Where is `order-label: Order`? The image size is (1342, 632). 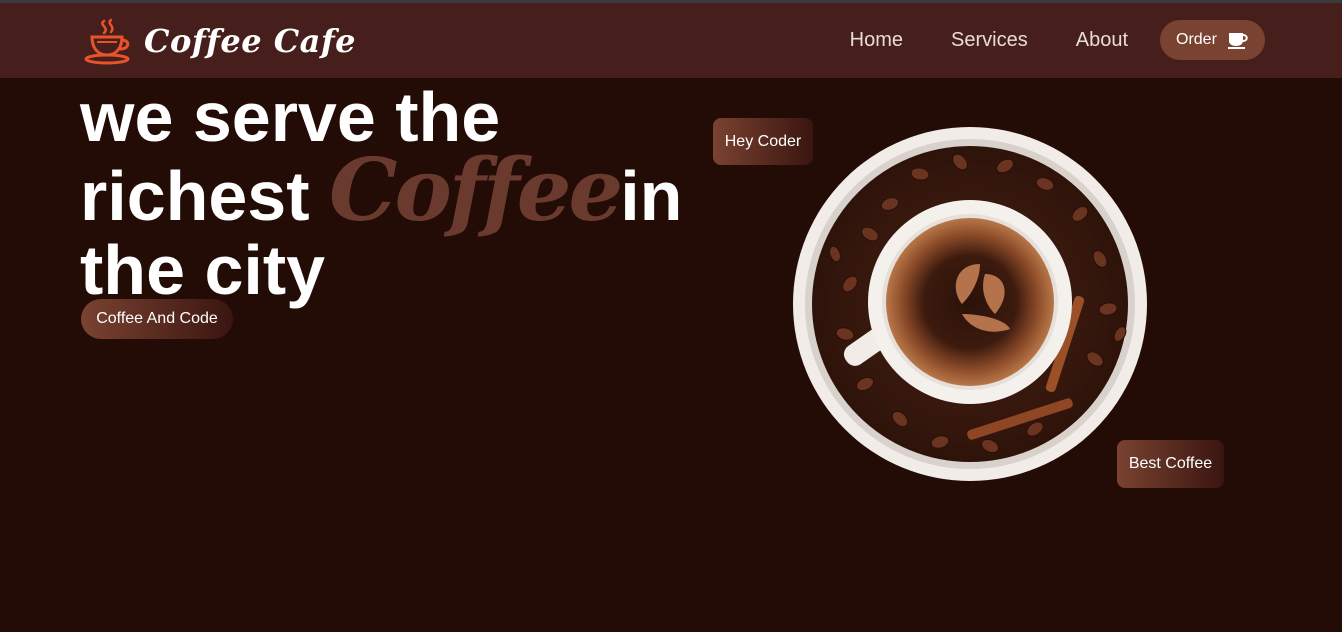
order-label: Order is located at coordinates (1196, 39).